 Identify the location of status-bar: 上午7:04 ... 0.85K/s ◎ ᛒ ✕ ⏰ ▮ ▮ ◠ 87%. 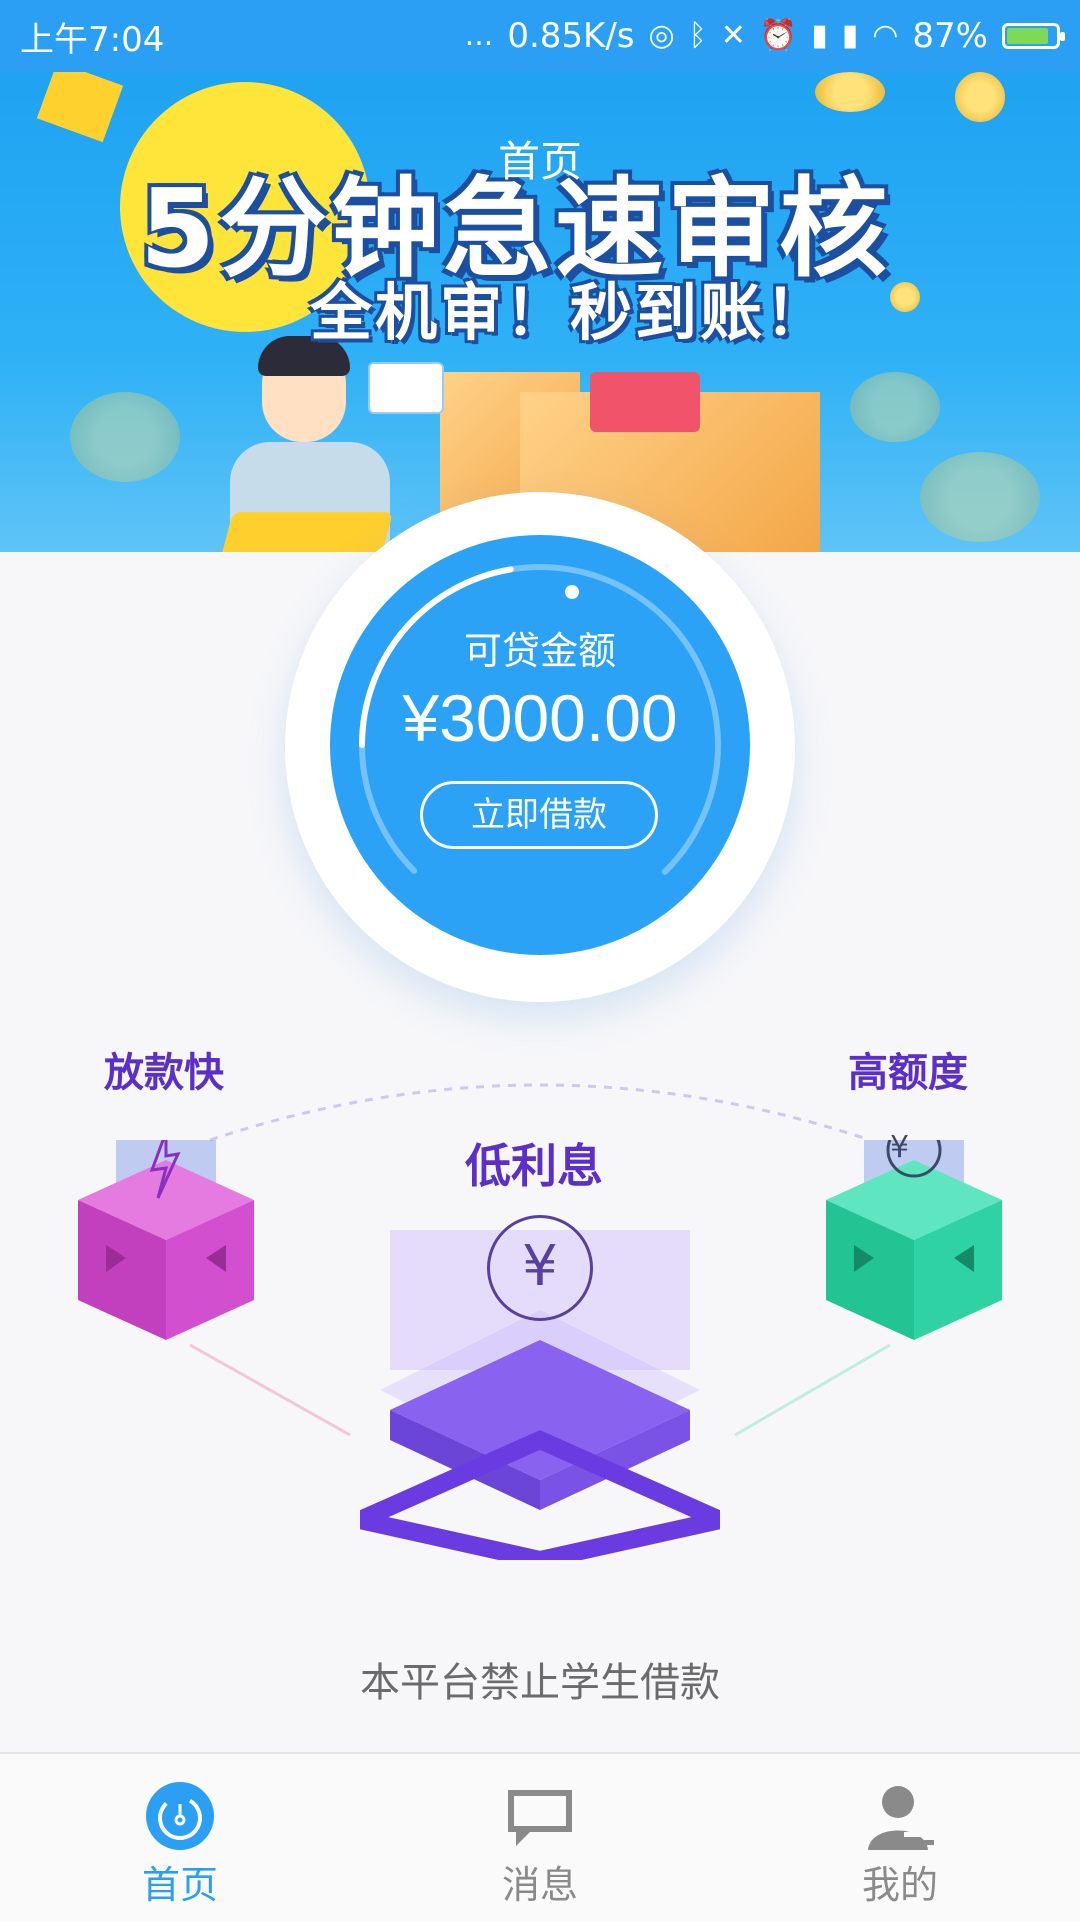
(540, 36).